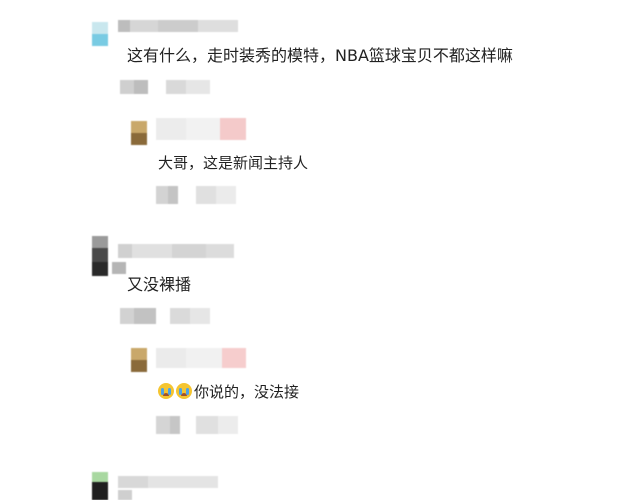  I want to click on comment-text: 这有什么，走时装秀的模特，NBA篮球宝贝不都这样嘛, so click(320, 55).